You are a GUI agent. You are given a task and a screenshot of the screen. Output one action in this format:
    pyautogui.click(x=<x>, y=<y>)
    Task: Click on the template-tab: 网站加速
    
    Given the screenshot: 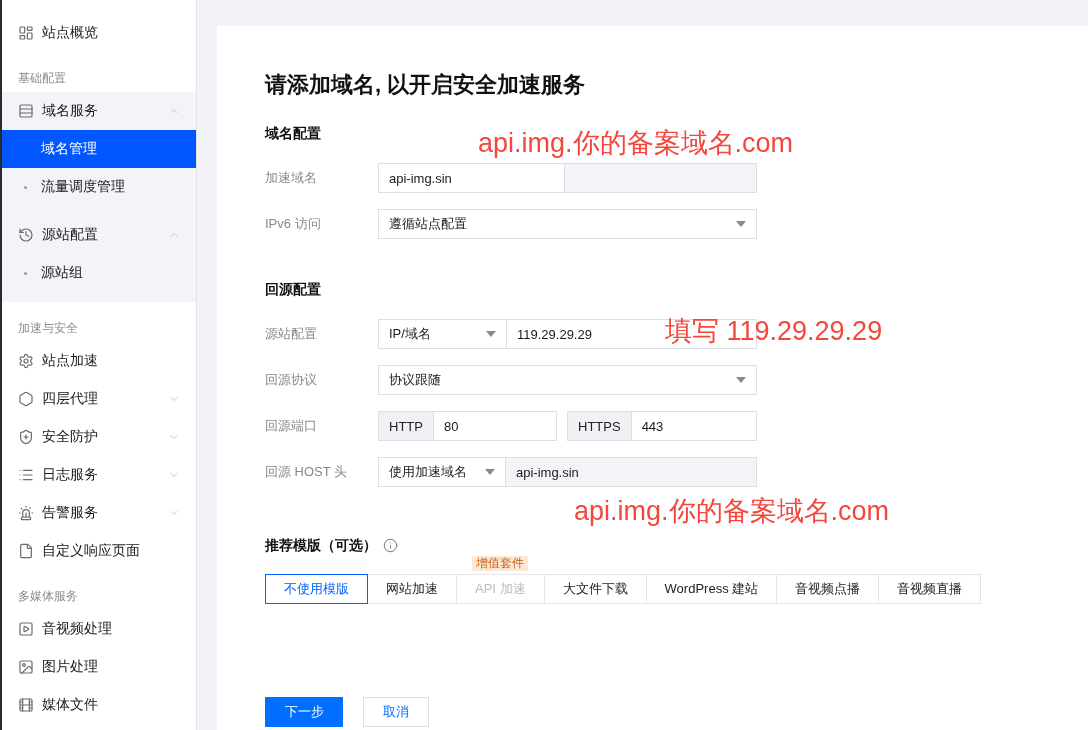 What is the action you would take?
    pyautogui.click(x=412, y=589)
    